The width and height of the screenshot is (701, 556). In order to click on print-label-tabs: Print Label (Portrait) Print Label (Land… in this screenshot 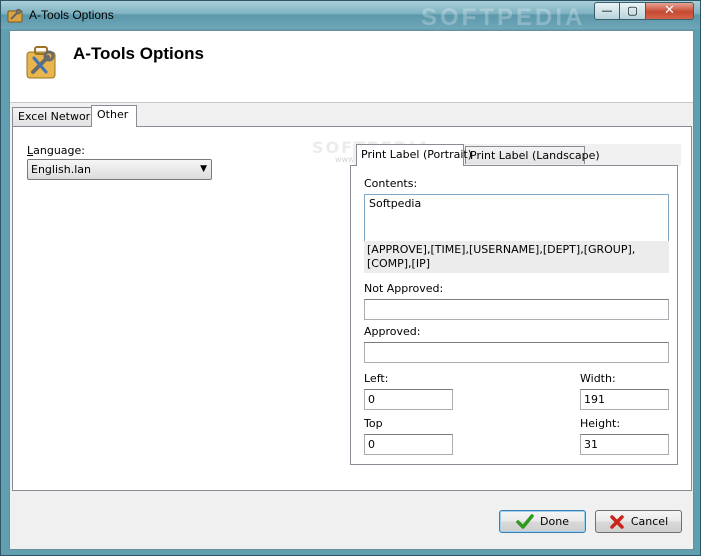, I will do `click(517, 155)`.